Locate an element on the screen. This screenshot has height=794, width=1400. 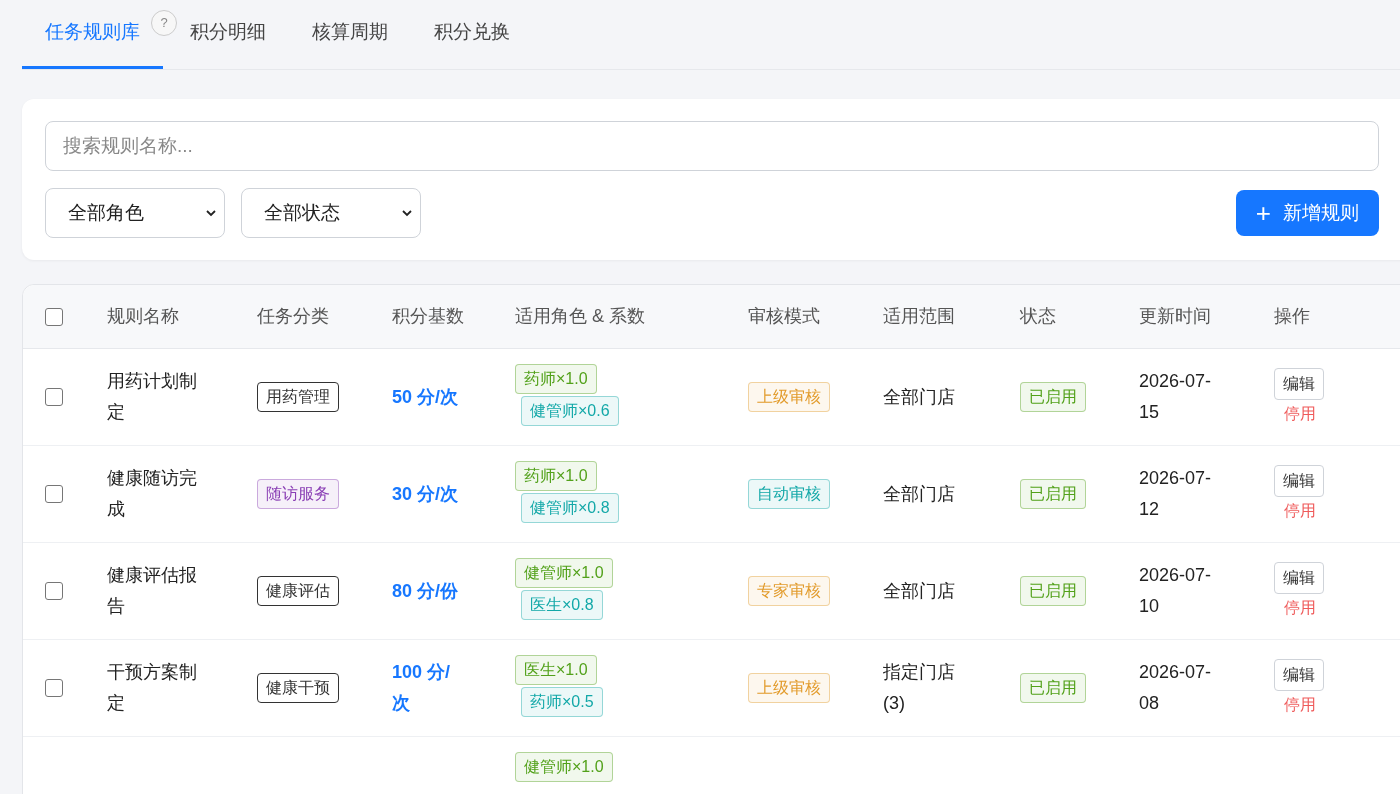
plus-icon: + is located at coordinates (1263, 213).